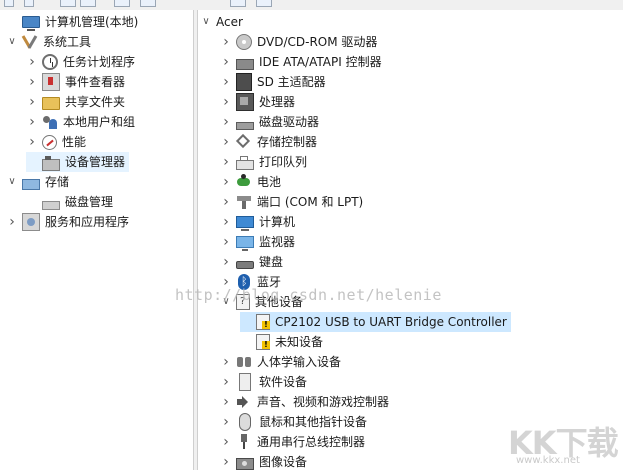 The image size is (623, 470). Describe the element at coordinates (391, 322) in the screenshot. I see `right-tree-item-label: CP2102 USB to UART Bridge Controller` at that location.